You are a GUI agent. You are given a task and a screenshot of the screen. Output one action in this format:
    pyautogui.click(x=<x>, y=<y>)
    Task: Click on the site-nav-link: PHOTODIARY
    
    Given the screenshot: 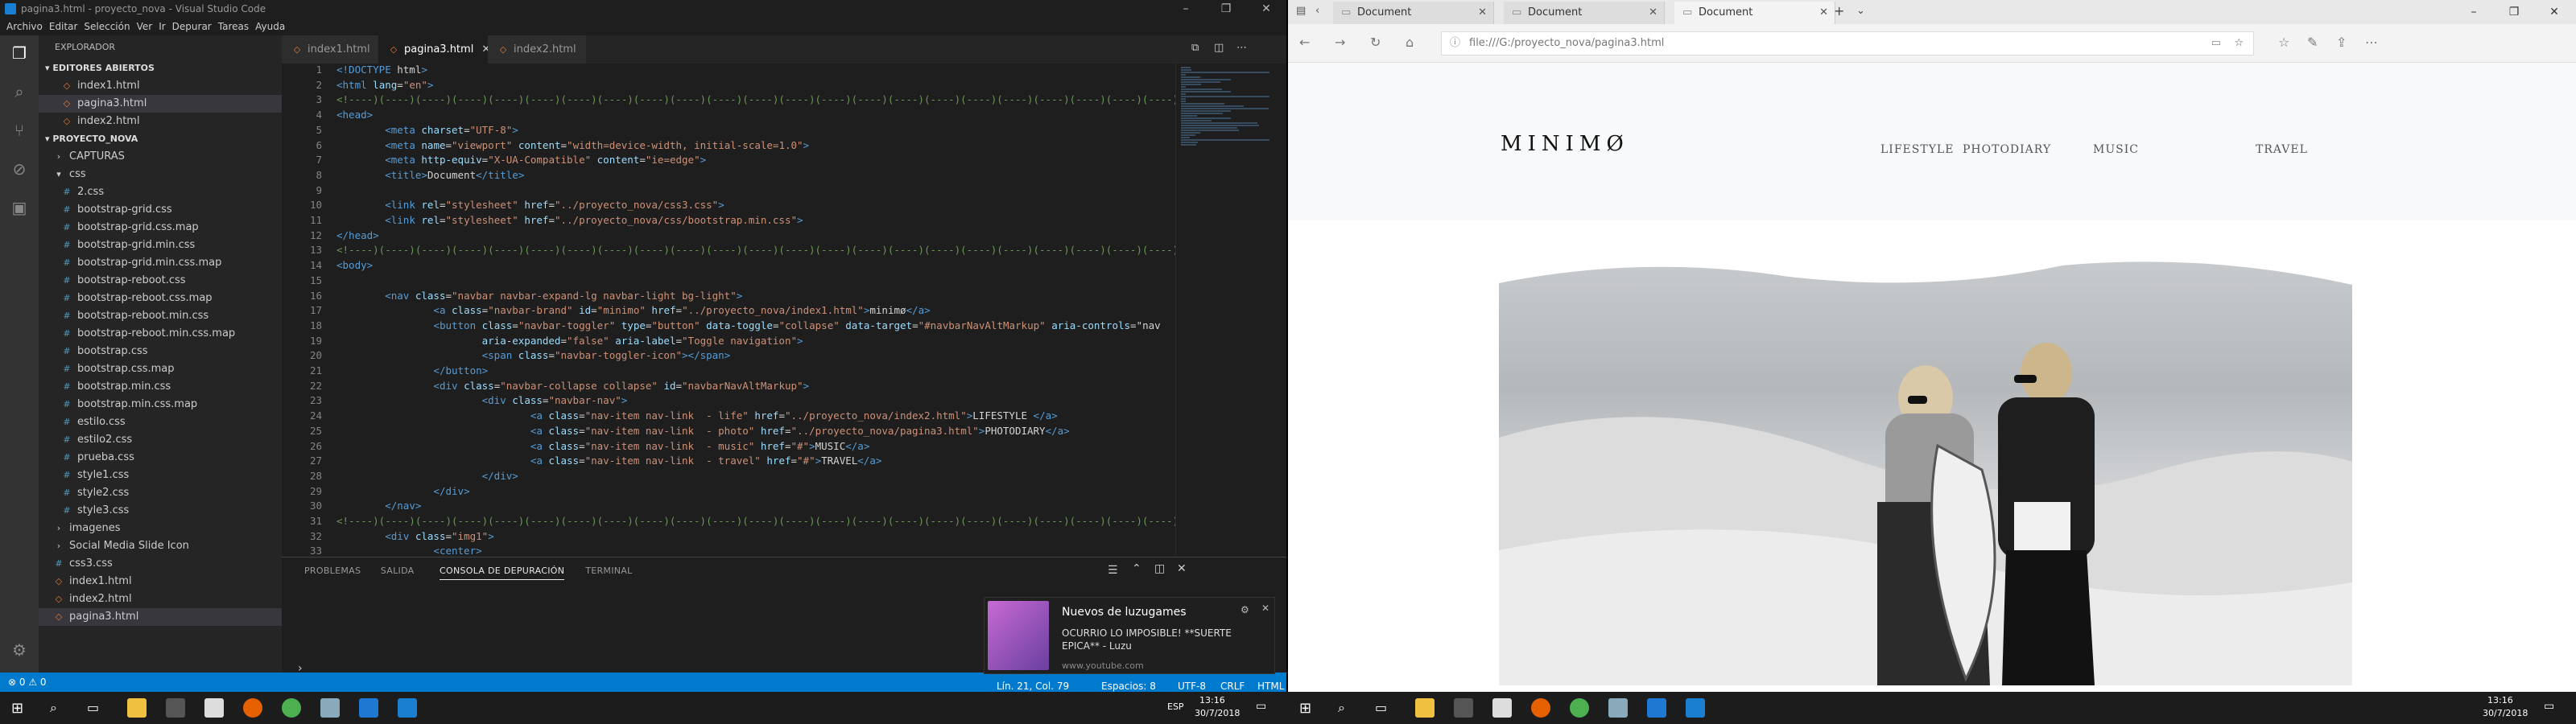 What is the action you would take?
    pyautogui.click(x=2007, y=149)
    